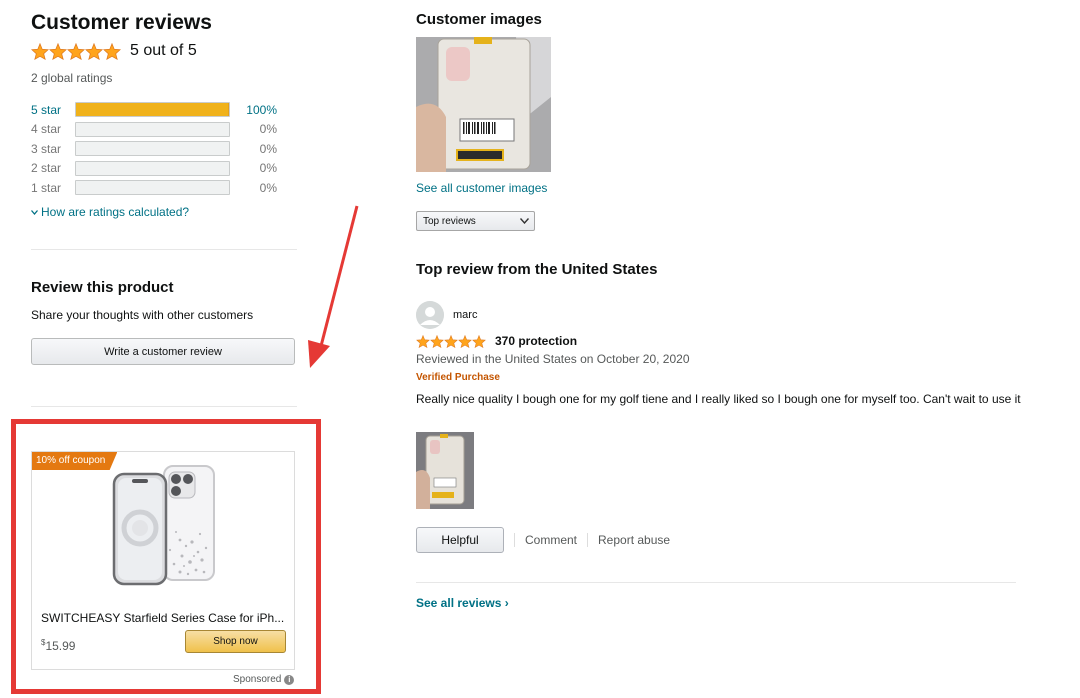 This screenshot has width=1080, height=698. I want to click on histogram-row-5: 5 star 100%, so click(164, 110).